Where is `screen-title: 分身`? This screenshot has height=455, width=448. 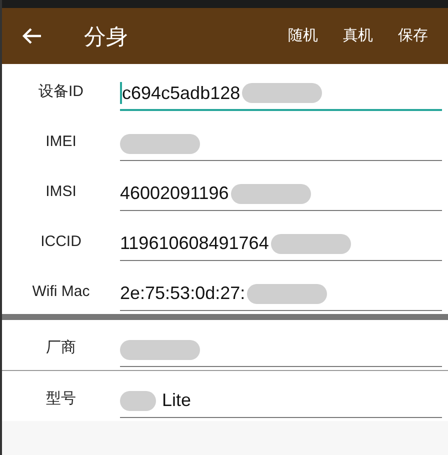 screen-title: 分身 is located at coordinates (106, 36).